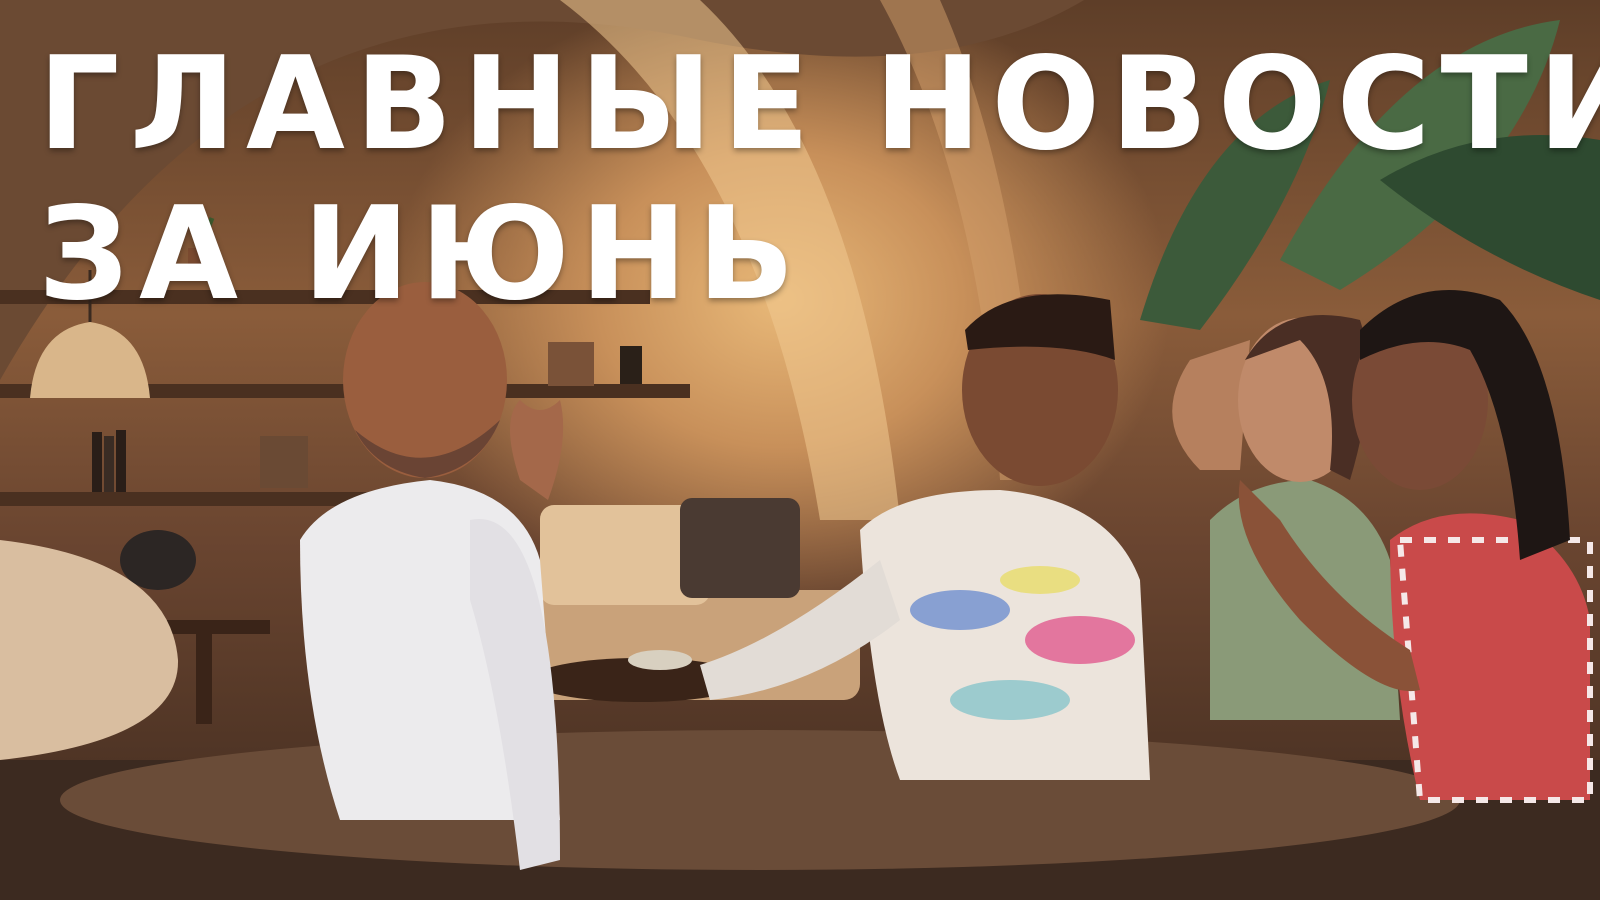 The image size is (1600, 900). Describe the element at coordinates (1490, 656) in the screenshot. I see `avatar-checkered-body` at that location.